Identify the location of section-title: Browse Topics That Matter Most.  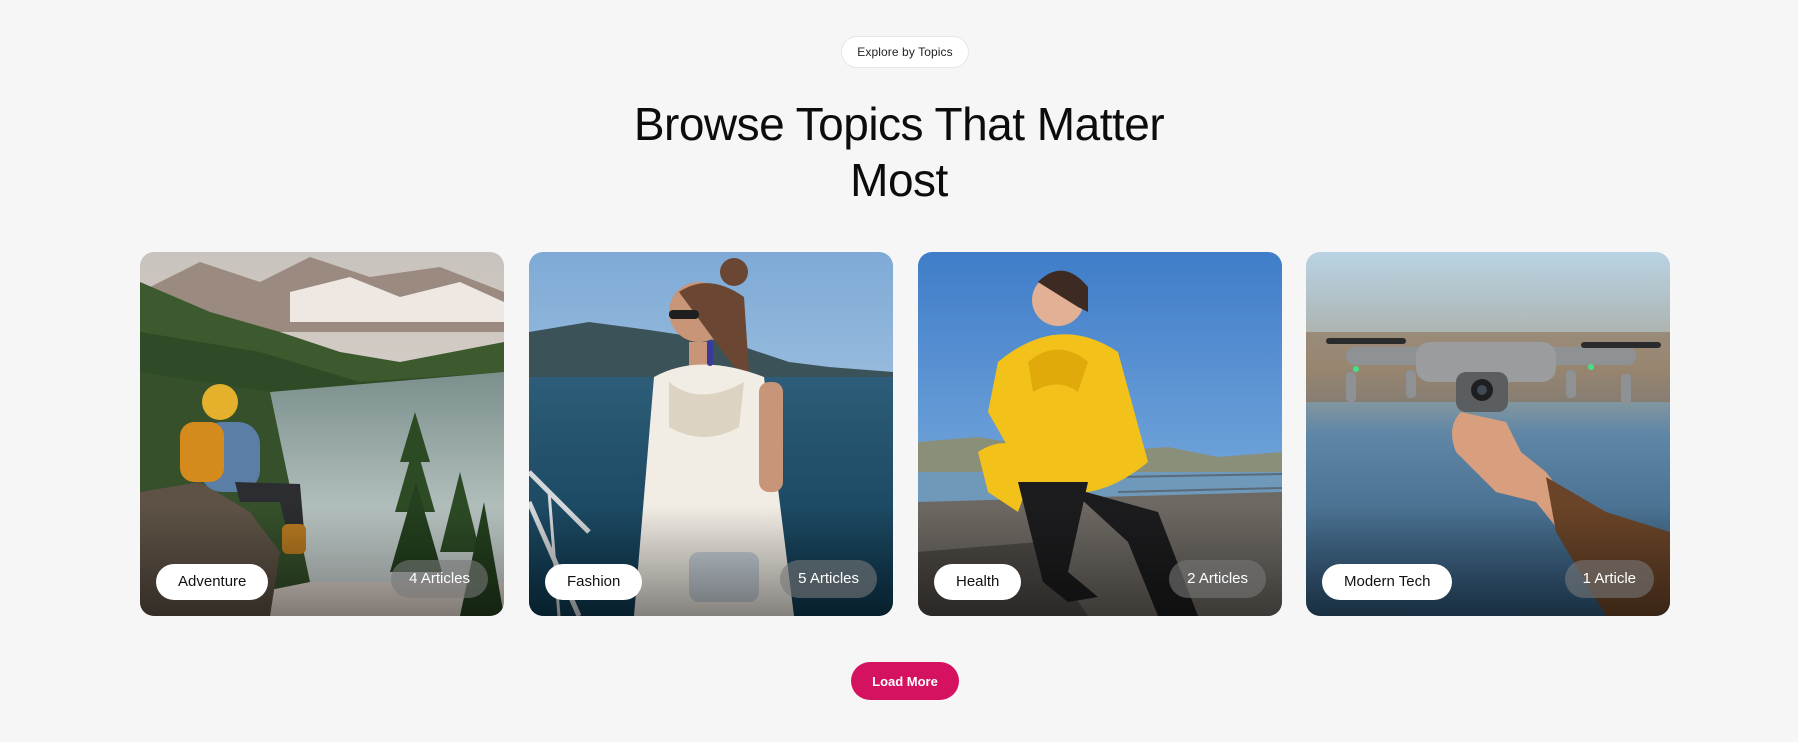
(899, 152).